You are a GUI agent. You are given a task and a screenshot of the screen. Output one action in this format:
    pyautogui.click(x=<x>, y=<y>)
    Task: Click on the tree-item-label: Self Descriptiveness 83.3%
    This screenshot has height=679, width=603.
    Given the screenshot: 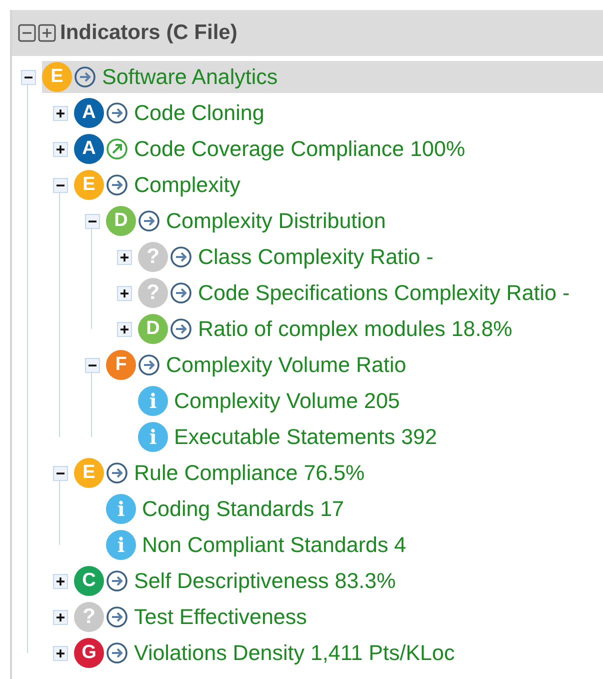 What is the action you would take?
    pyautogui.click(x=265, y=581)
    